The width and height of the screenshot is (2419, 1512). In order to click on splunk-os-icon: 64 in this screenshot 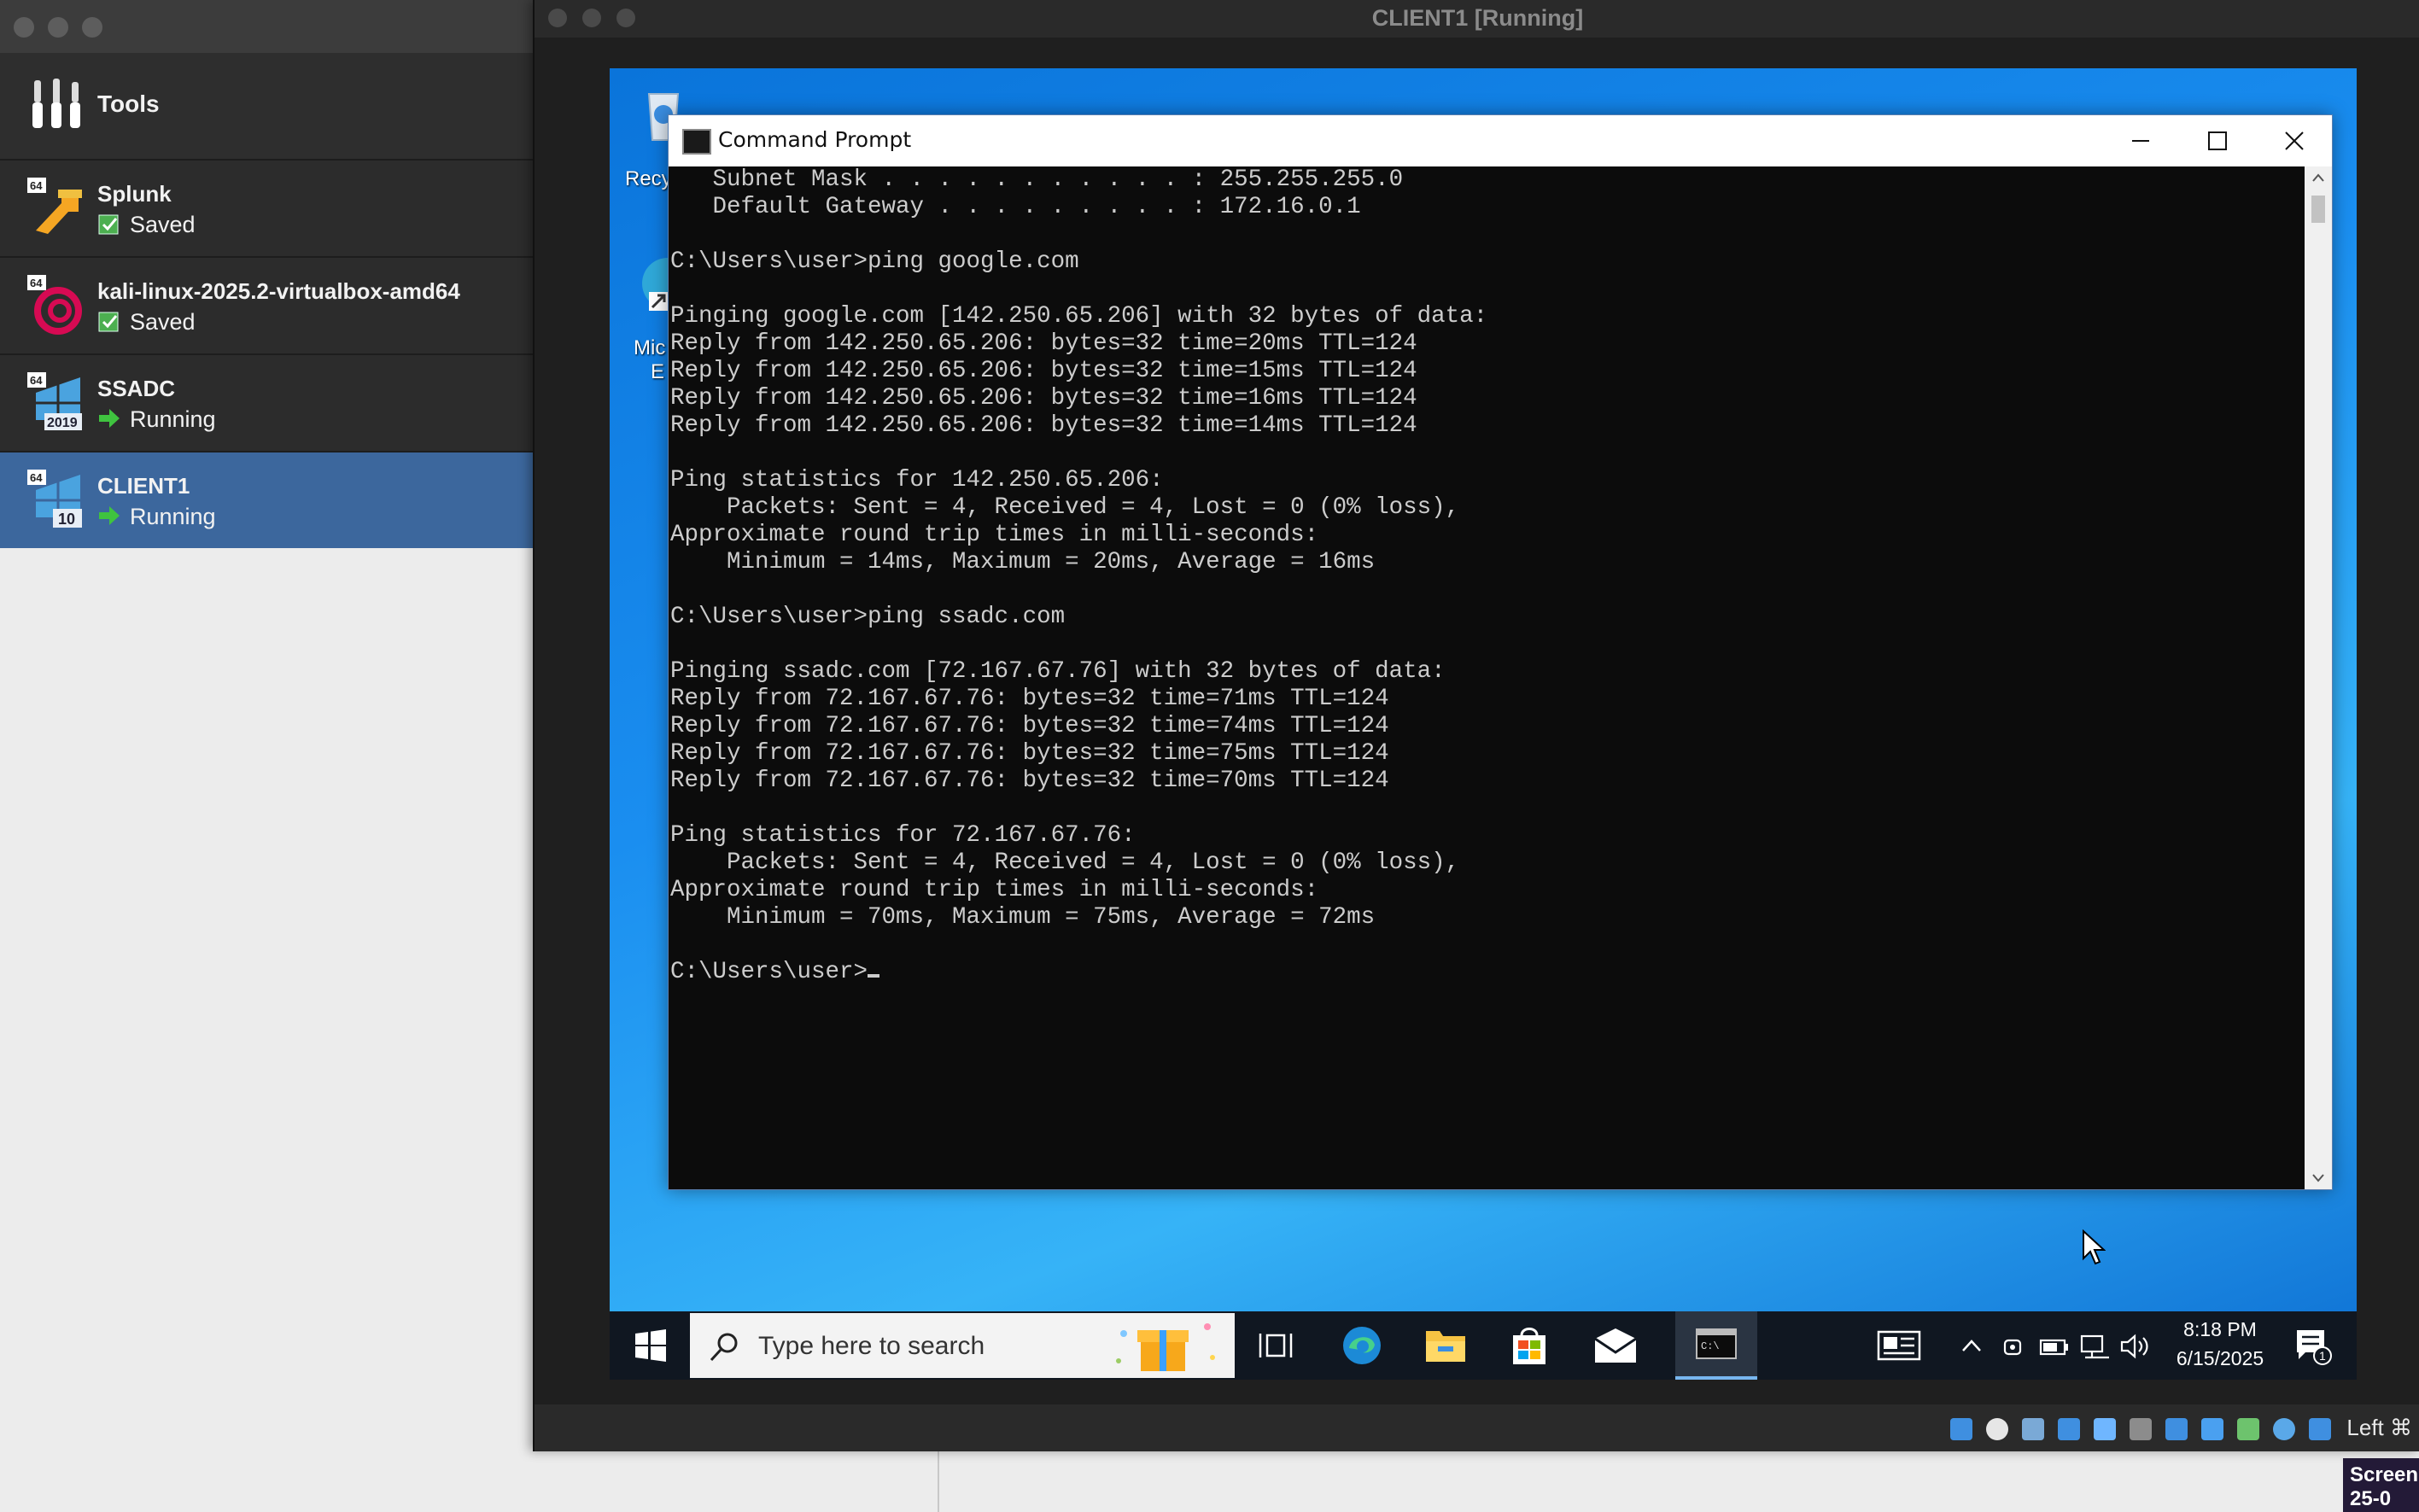, I will do `click(54, 206)`.